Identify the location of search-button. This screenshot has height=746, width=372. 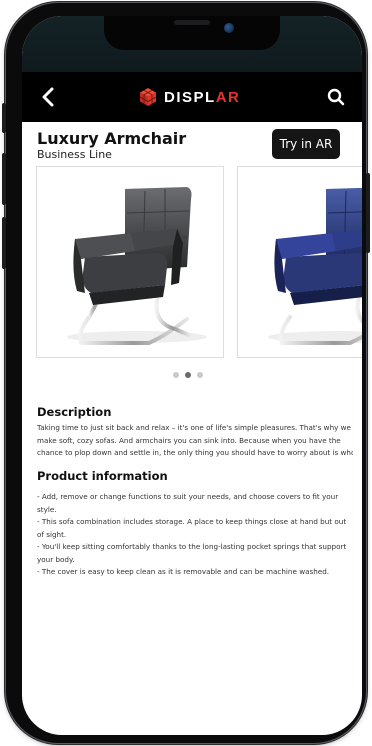
(336, 97).